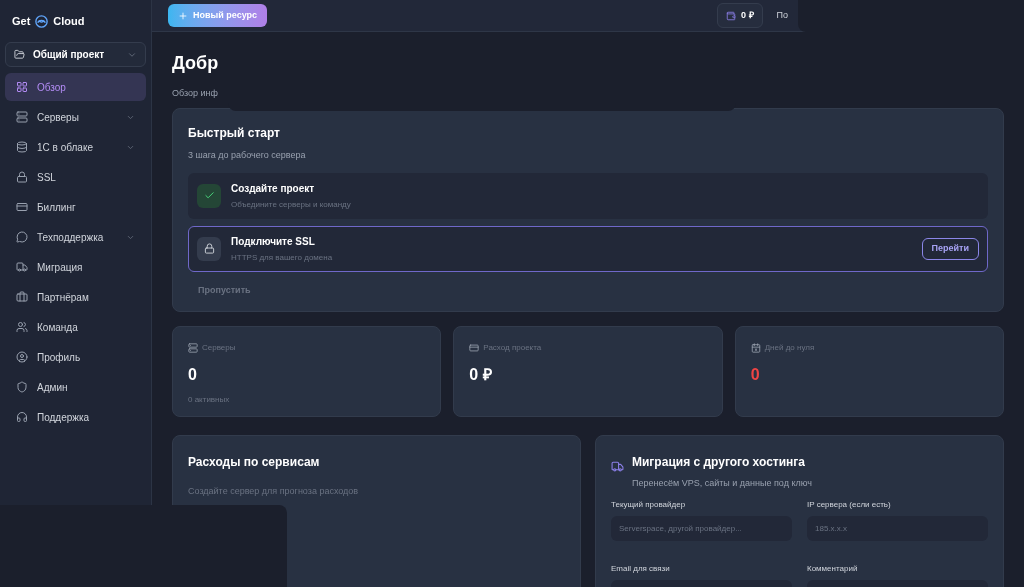  I want to click on sidebar-item: Админ, so click(75, 387).